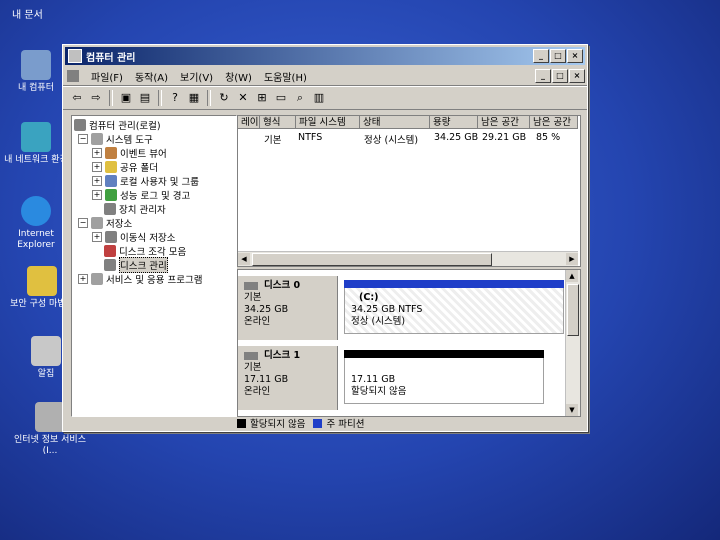 This screenshot has height=540, width=720. Describe the element at coordinates (548, 137) in the screenshot. I see `cell-free-percent: 85 %` at that location.